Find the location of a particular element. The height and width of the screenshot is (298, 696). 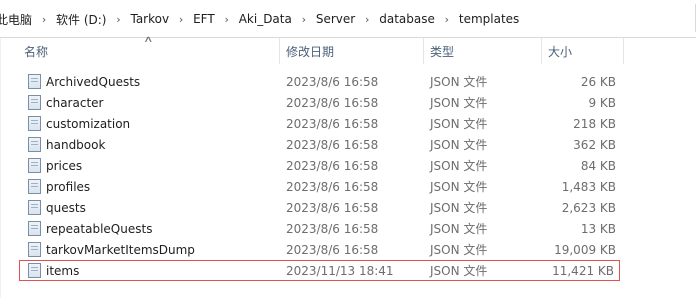

breadcrumb-item-server: Server is located at coordinates (335, 19).